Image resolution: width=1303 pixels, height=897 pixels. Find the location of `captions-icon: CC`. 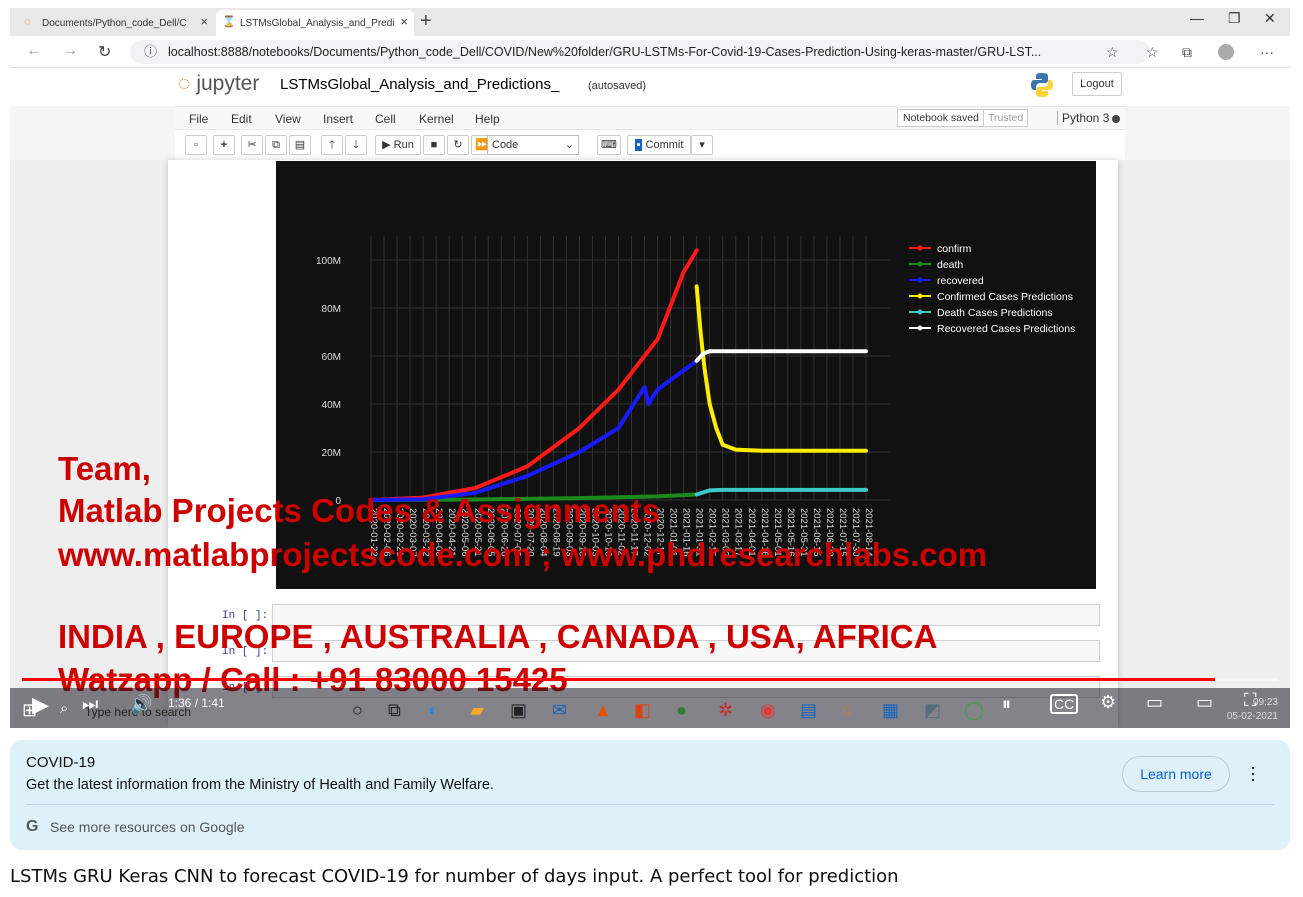

captions-icon: CC is located at coordinates (1064, 704).